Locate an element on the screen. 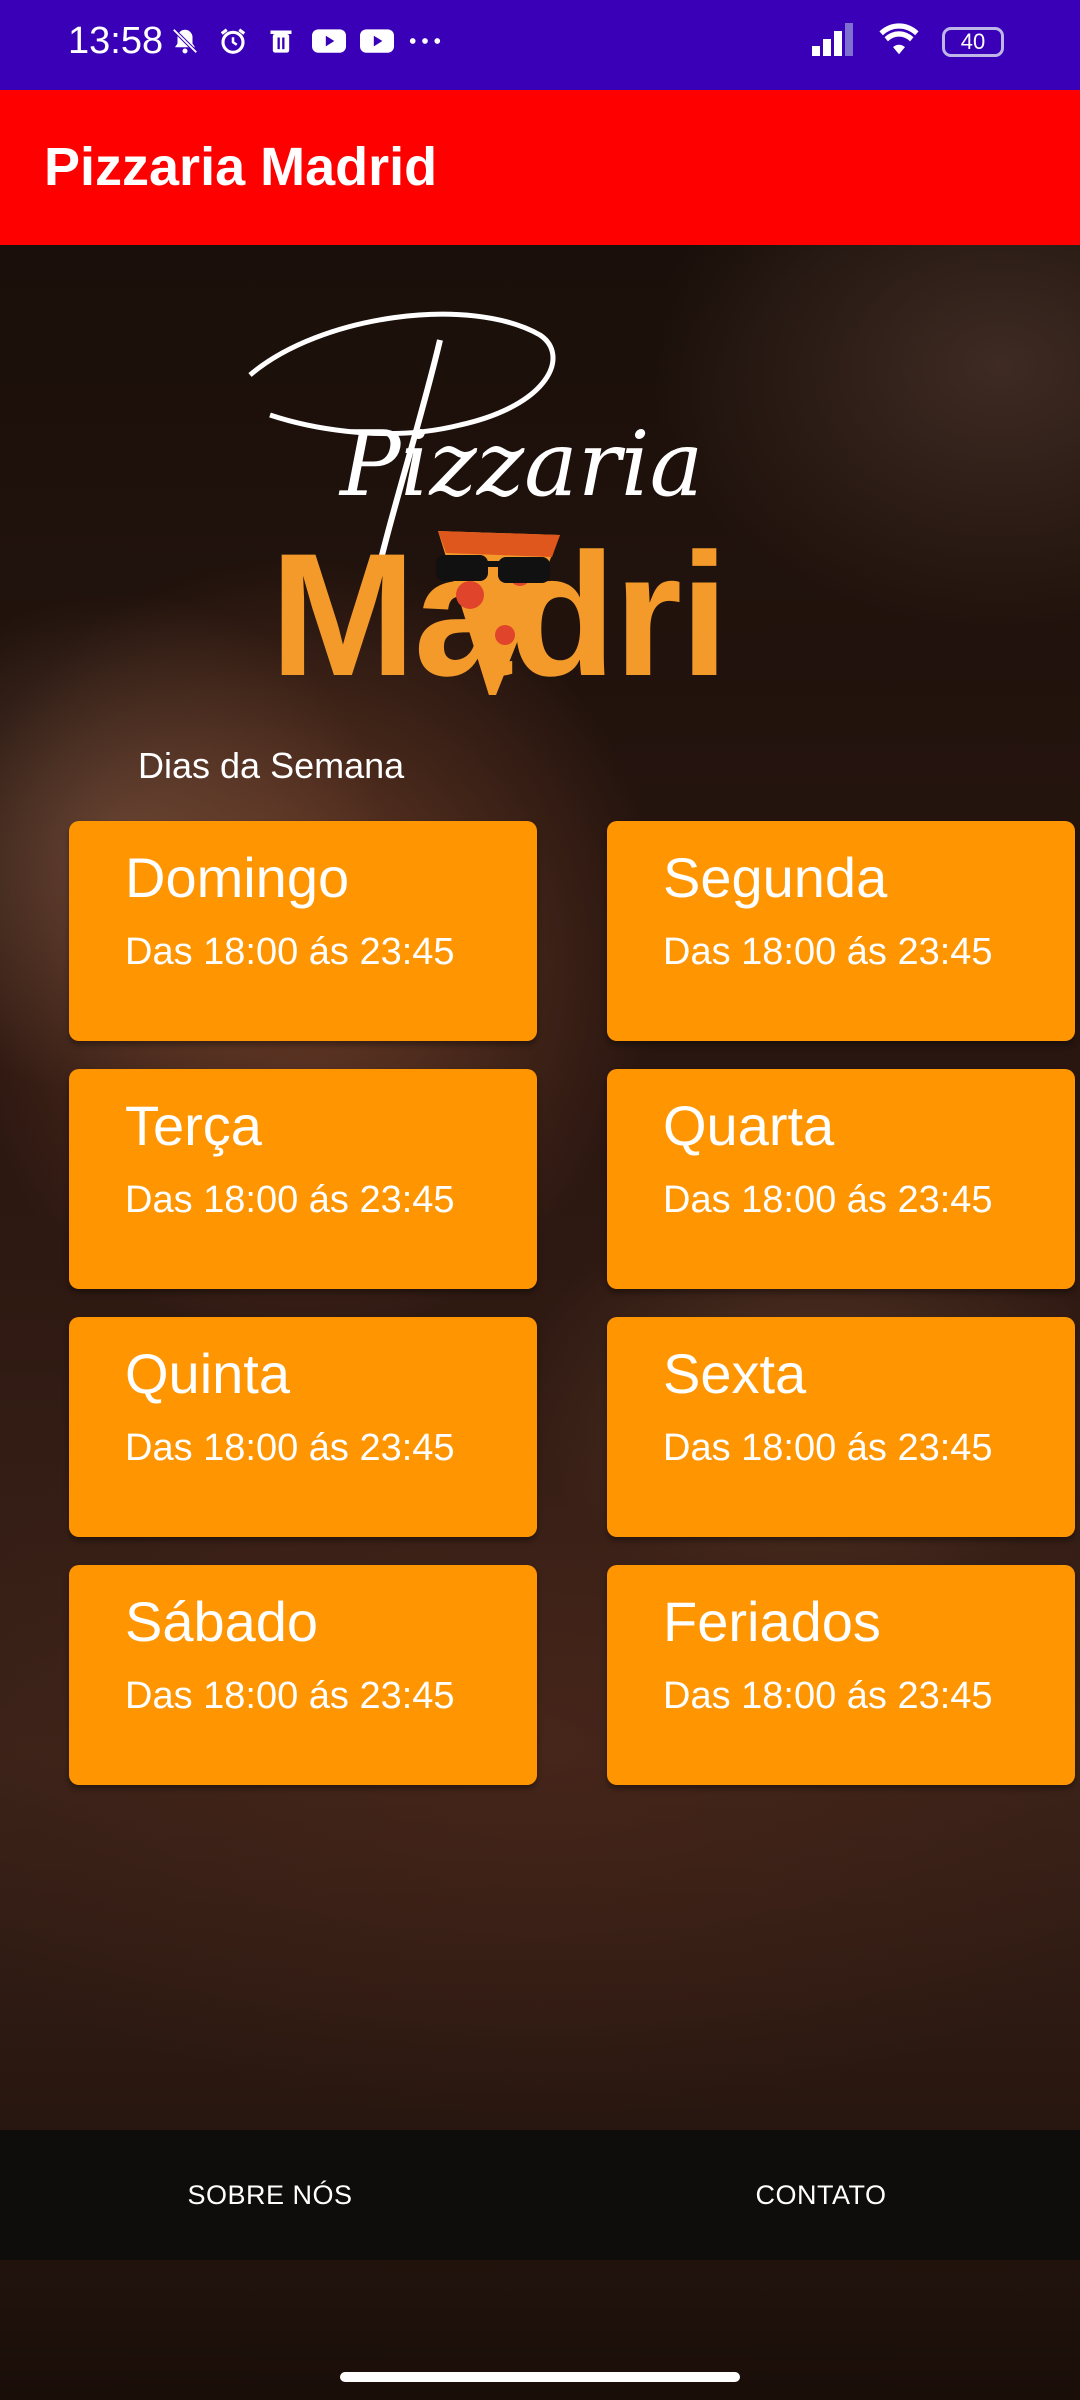  day-name: Terça is located at coordinates (193, 1125).